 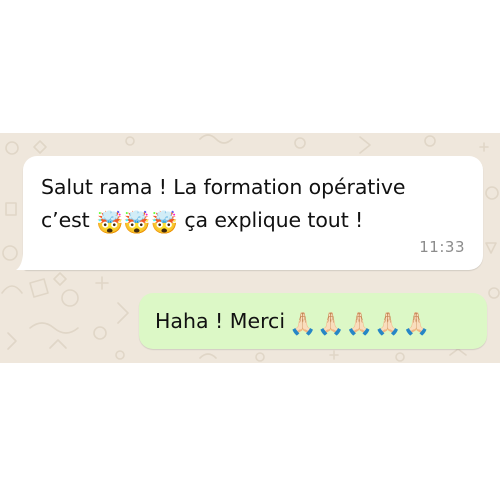 I want to click on outgoing-message-bubble: Haha ! Merci 🙏🏻🙏🏻🙏🏻🙏🏻🙏🏻, so click(x=313, y=321).